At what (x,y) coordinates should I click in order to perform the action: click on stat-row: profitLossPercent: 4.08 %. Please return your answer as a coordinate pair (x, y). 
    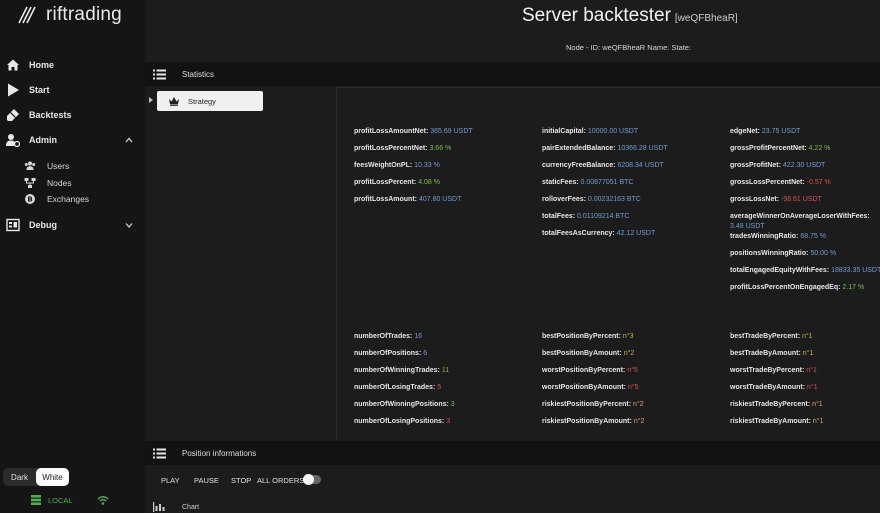
    Looking at the image, I should click on (397, 183).